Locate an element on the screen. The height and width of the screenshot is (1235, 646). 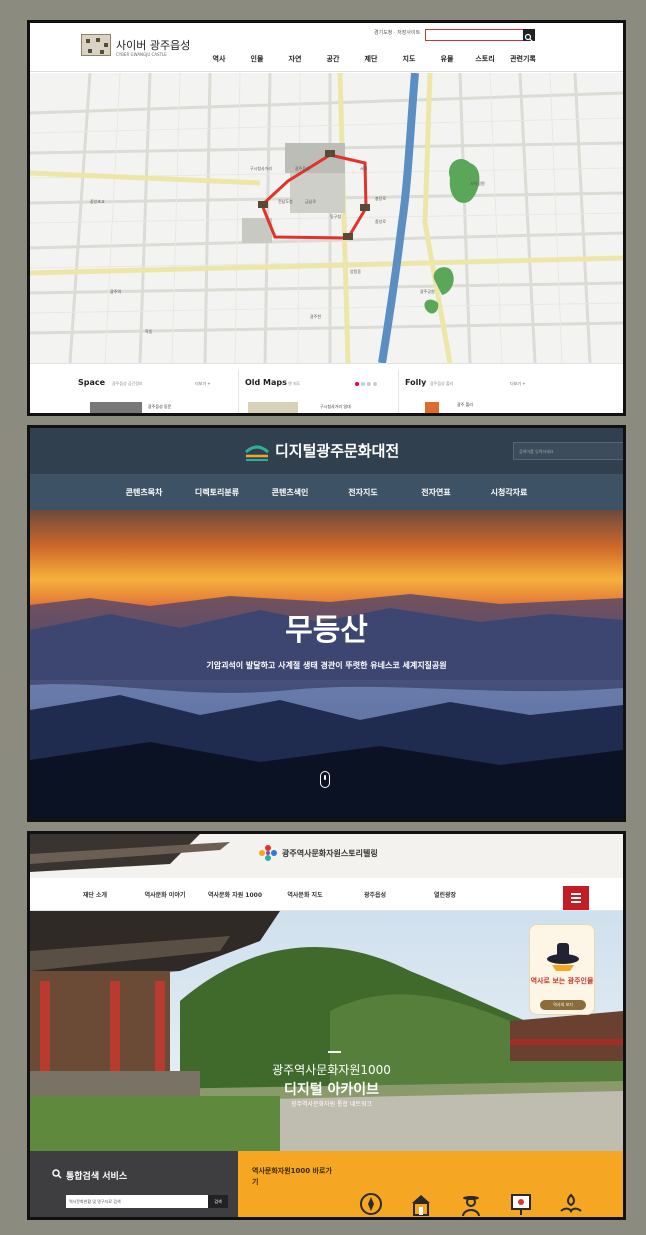
site-title: 디지털광주문화대전 is located at coordinates (337, 450).